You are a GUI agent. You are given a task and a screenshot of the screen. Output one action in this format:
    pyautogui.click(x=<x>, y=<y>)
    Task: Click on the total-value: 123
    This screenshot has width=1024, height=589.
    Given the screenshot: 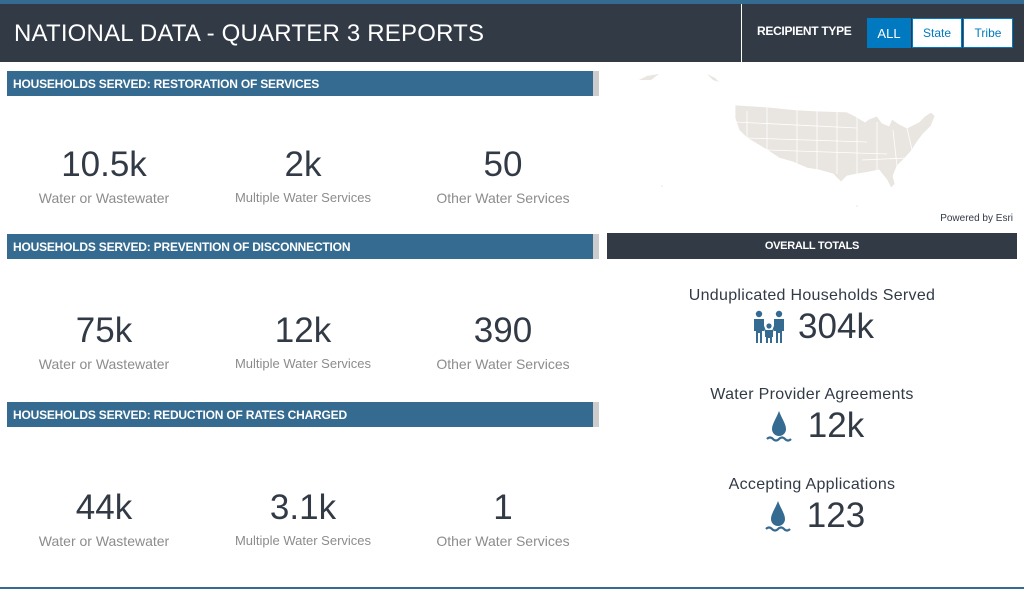 What is the action you would take?
    pyautogui.click(x=836, y=515)
    